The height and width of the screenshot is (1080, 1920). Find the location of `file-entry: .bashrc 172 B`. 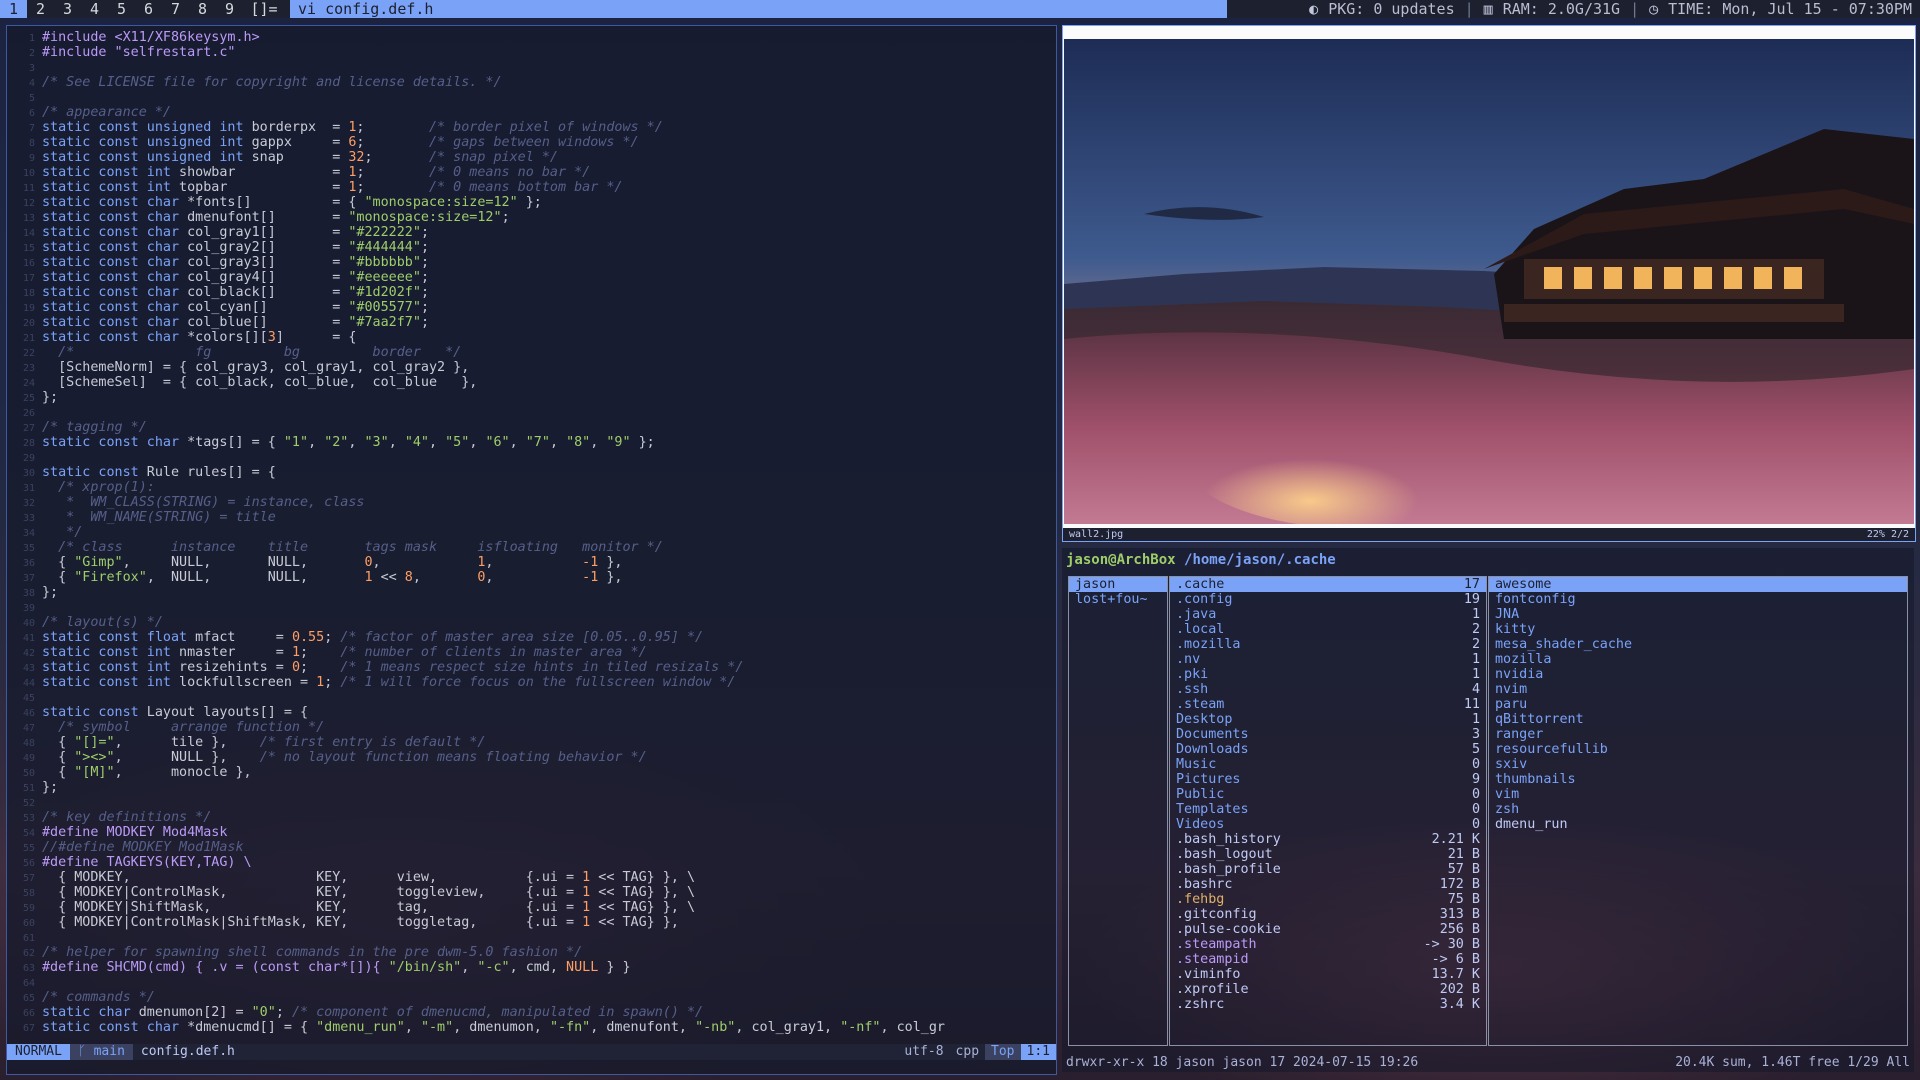

file-entry: .bashrc 172 B is located at coordinates (1328, 884).